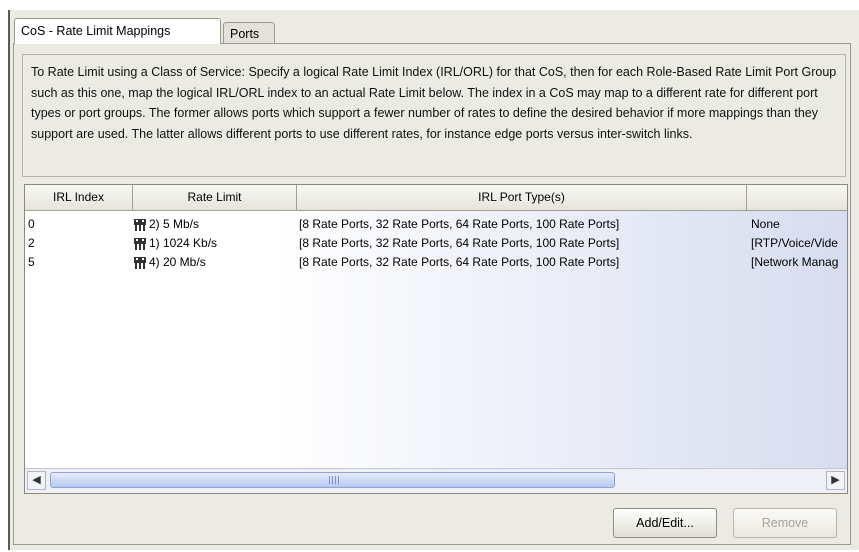  I want to click on extra-cell: None, so click(765, 224).